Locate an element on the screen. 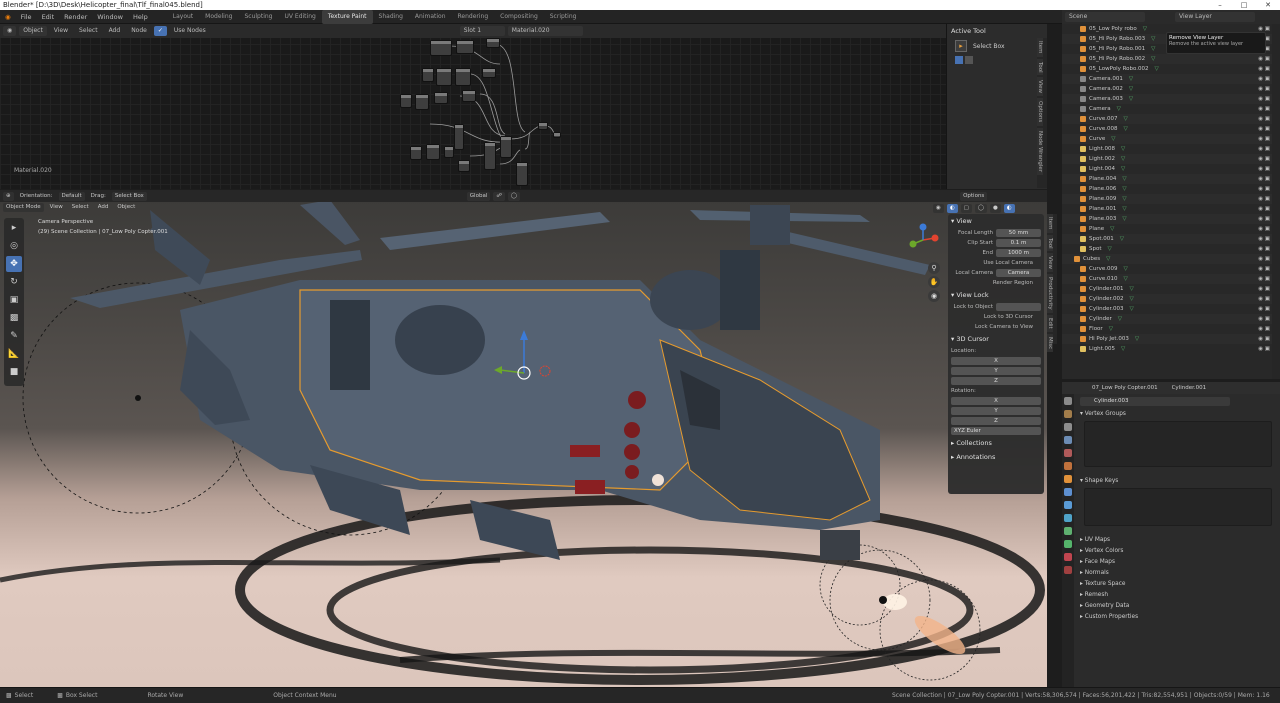  material-output-node is located at coordinates (557, 135).